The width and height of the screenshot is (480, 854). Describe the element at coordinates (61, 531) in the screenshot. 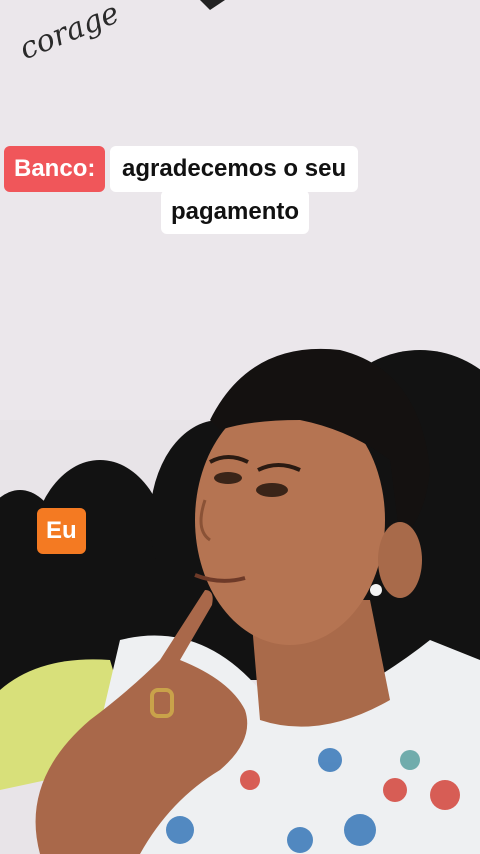

I see `speaker-tag-eu: Eu` at that location.